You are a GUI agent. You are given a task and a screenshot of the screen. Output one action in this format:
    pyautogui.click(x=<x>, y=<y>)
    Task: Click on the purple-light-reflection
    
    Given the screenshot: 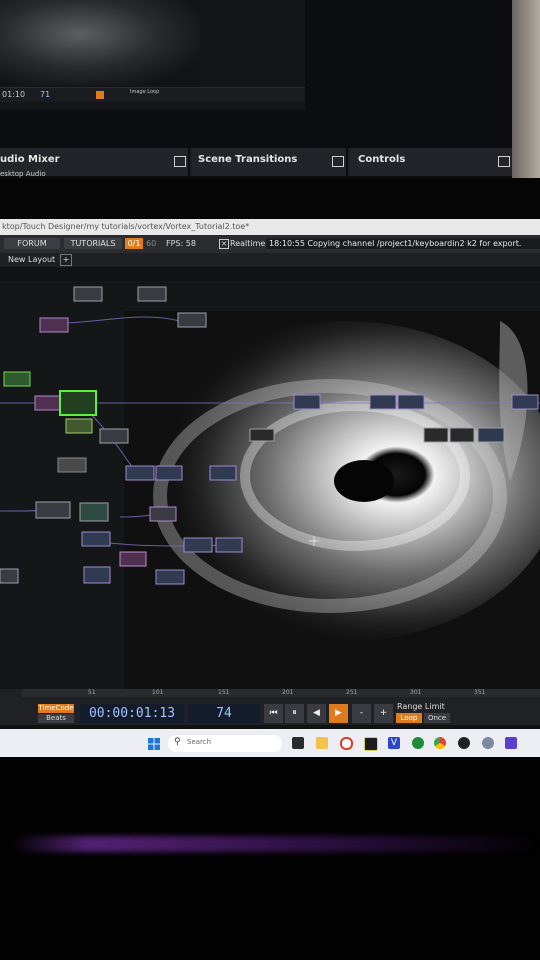 What is the action you would take?
    pyautogui.click(x=275, y=844)
    